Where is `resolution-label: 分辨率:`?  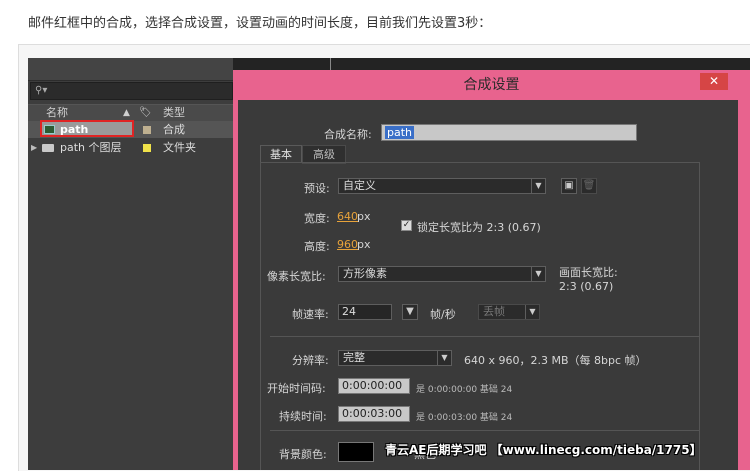
resolution-label: 分辨率: is located at coordinates (310, 360).